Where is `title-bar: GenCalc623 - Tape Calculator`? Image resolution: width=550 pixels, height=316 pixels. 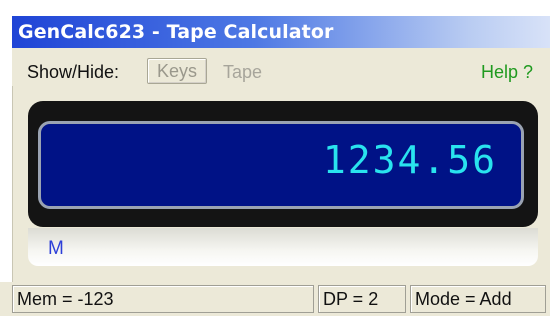 title-bar: GenCalc623 - Tape Calculator is located at coordinates (281, 32).